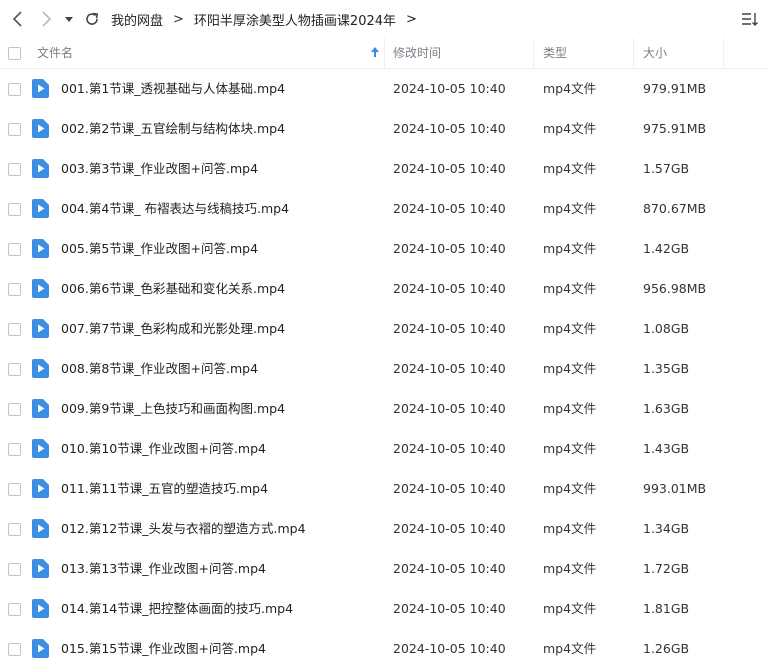 This screenshot has width=768, height=672. What do you see at coordinates (555, 53) in the screenshot?
I see `column-header-type: 类型` at bounding box center [555, 53].